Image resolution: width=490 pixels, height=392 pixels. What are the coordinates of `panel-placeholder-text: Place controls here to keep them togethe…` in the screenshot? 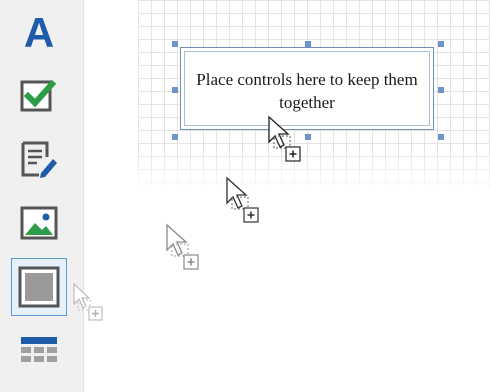 It's located at (307, 91).